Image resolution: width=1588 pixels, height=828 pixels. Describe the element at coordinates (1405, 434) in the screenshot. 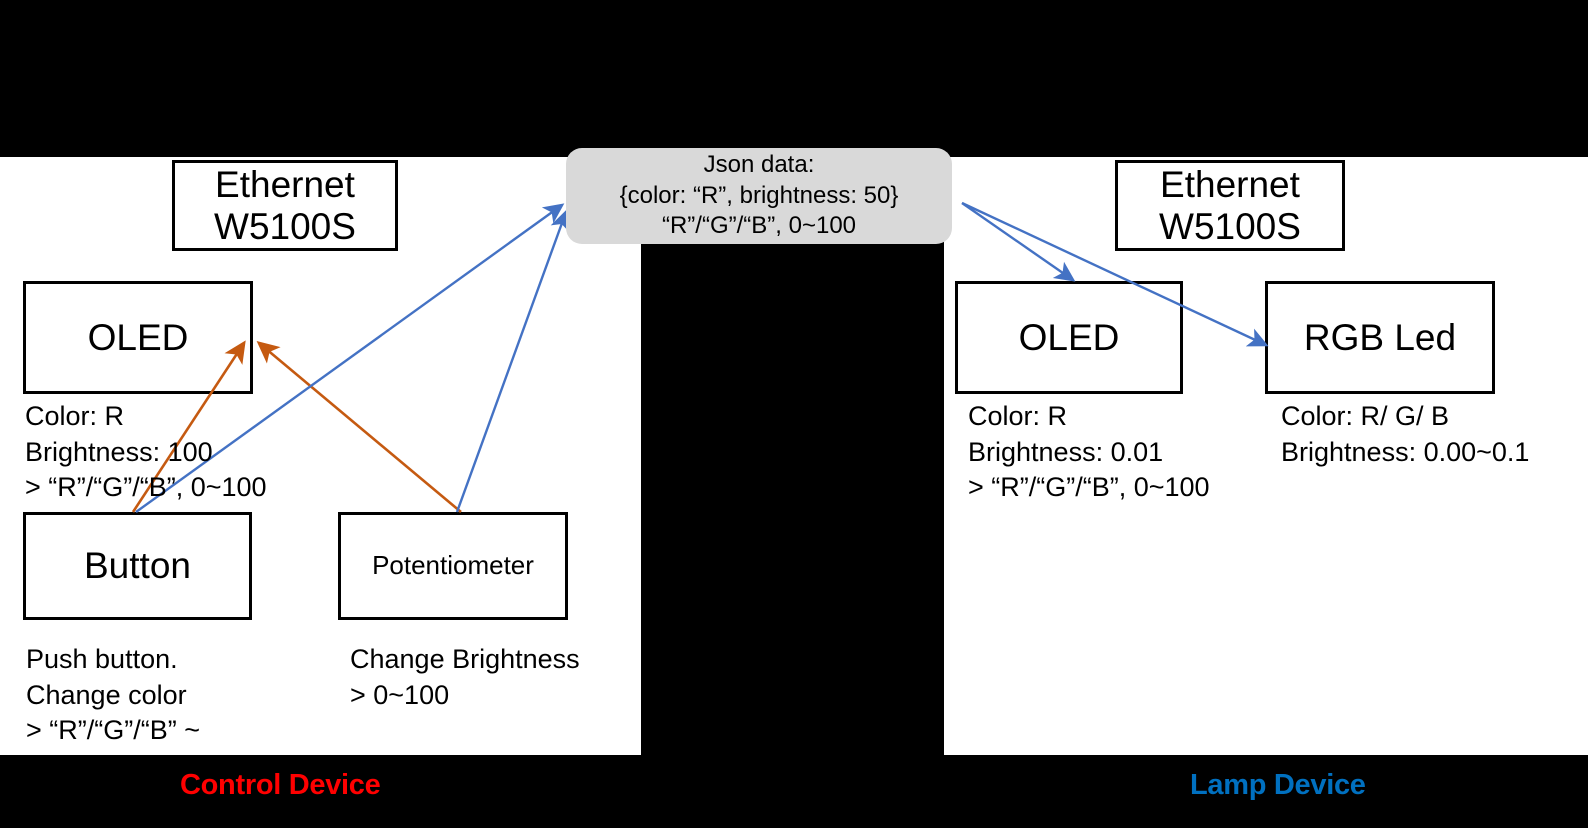

I see `lamp-rgb-led-caption: Color: R/ G/ B Brightness: 0.00~0.1` at that location.